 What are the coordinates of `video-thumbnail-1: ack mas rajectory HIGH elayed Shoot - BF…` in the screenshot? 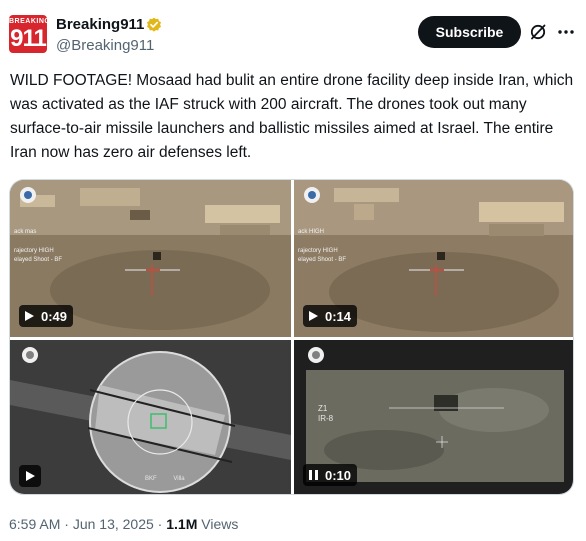 It's located at (150, 258).